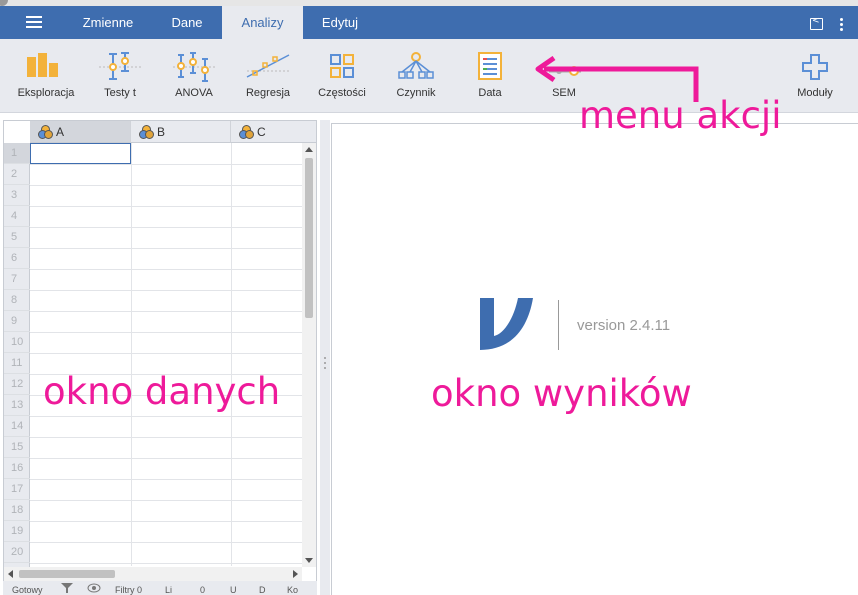 The width and height of the screenshot is (858, 595). What do you see at coordinates (506, 324) in the screenshot?
I see `jamovi-logo-icon` at bounding box center [506, 324].